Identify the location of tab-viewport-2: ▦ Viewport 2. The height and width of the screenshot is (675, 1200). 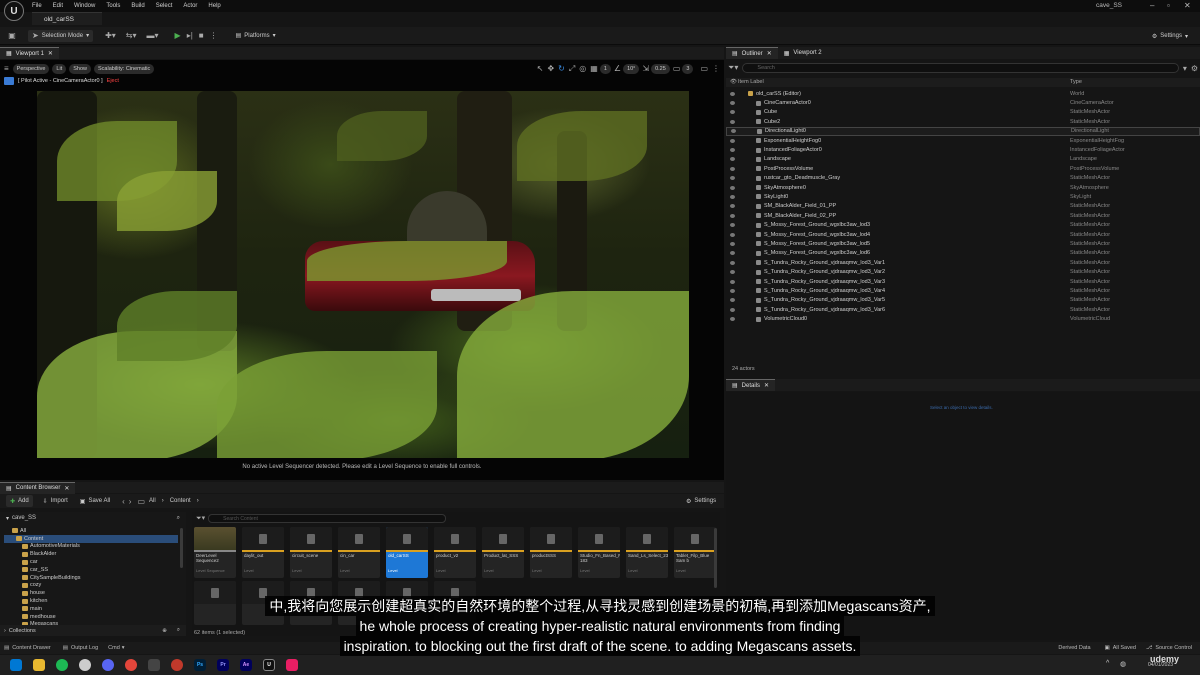
(803, 53).